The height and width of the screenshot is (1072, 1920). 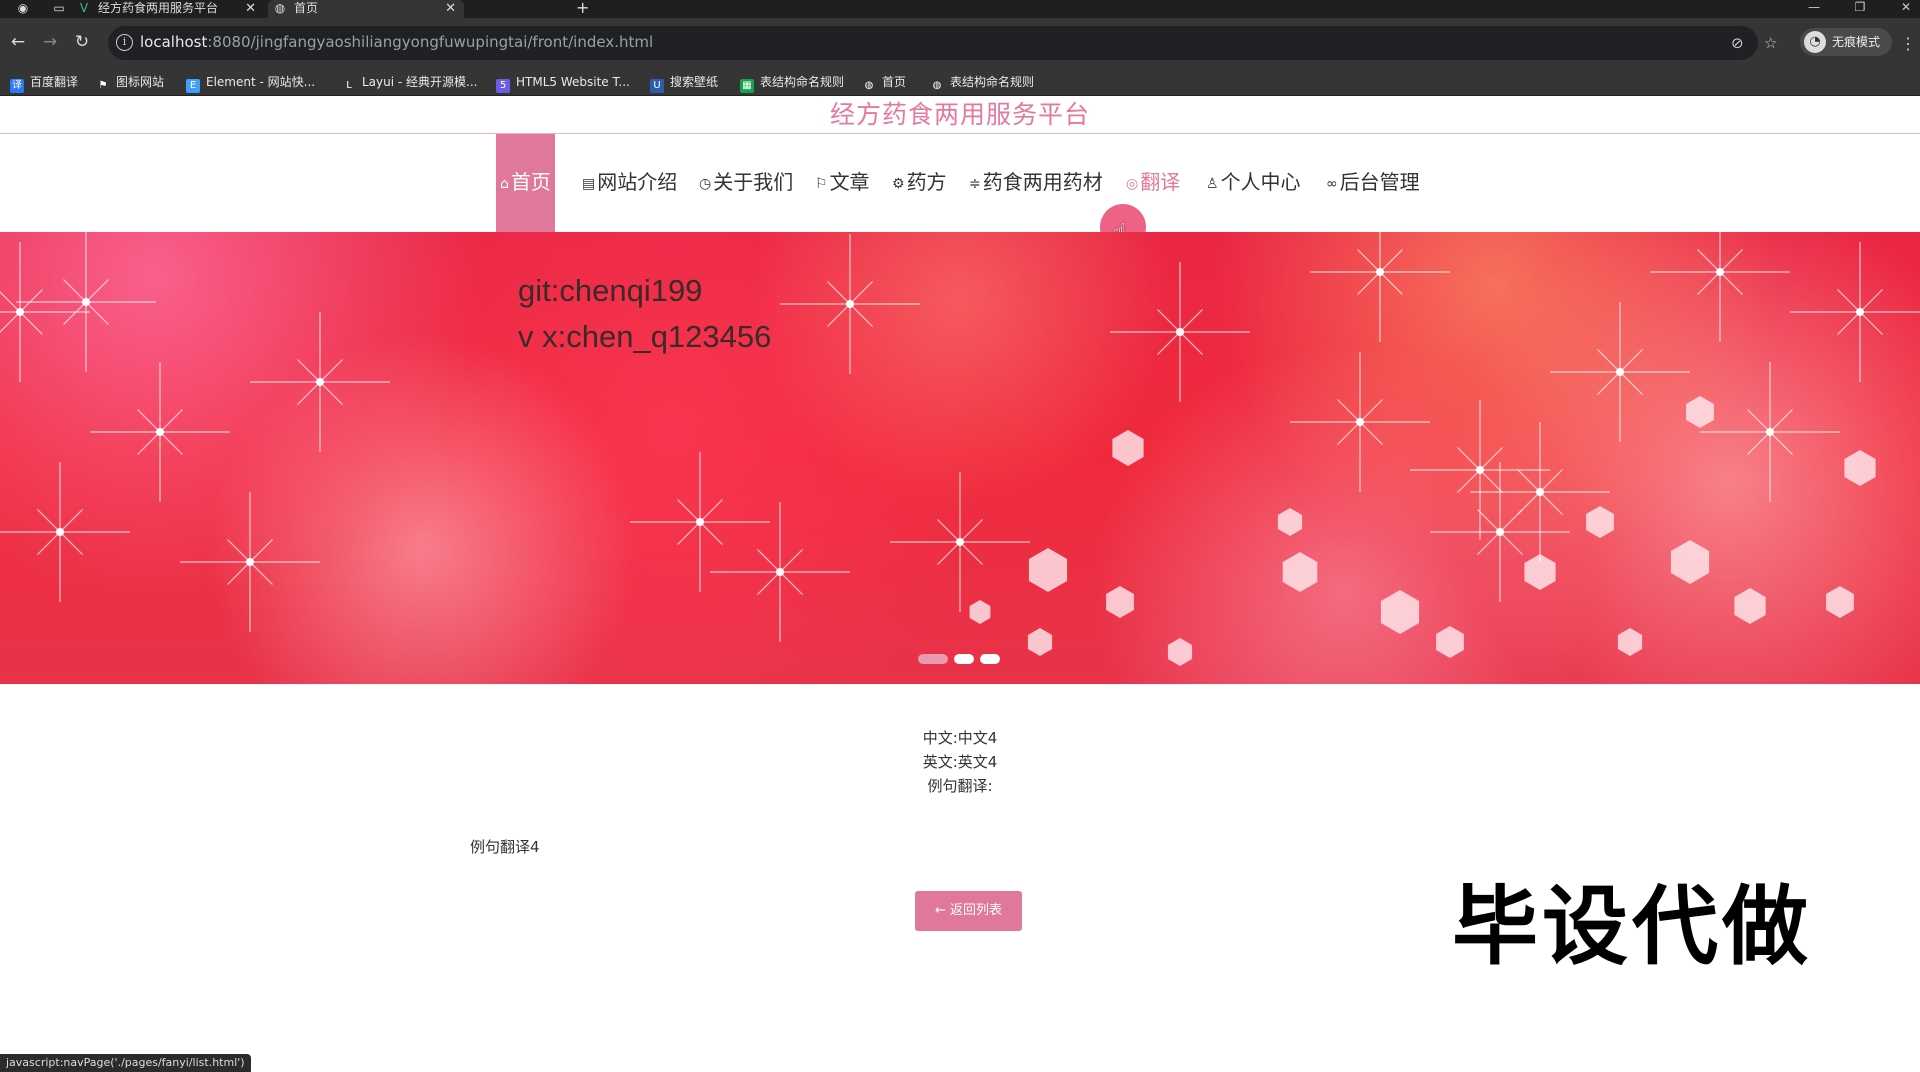 I want to click on bookmark-item: U 搜索壁纸, so click(x=684, y=83).